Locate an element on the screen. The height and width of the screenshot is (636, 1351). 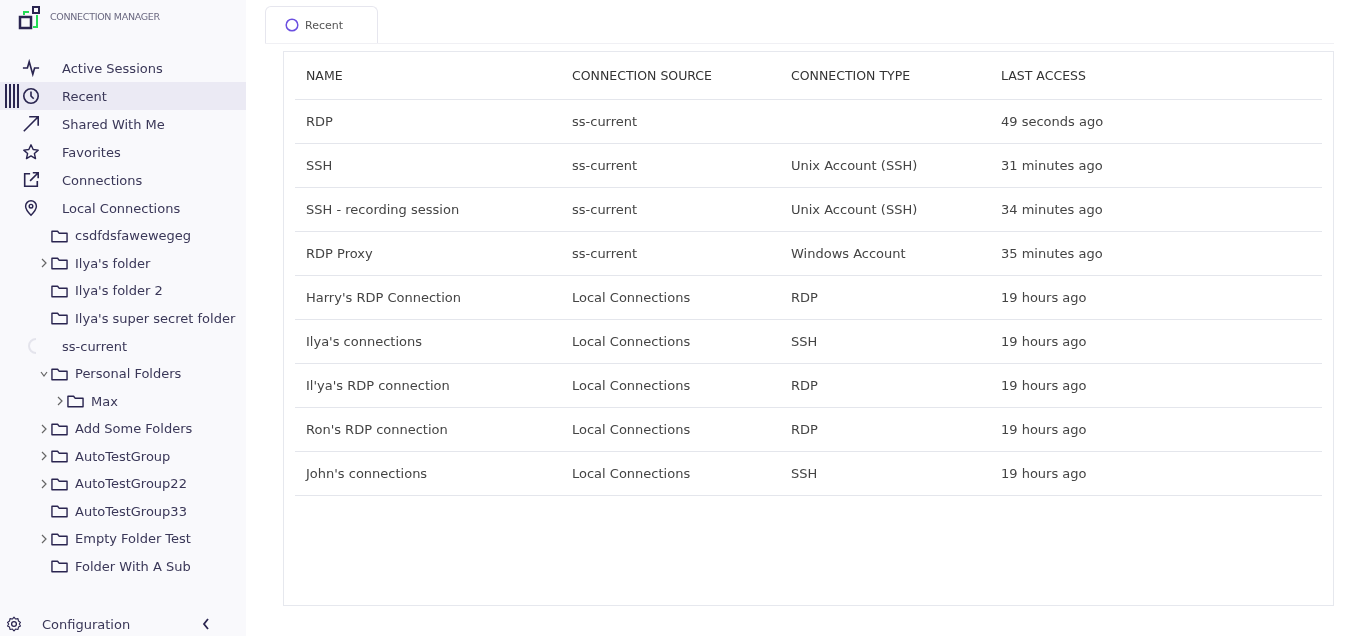
table-cell: 49 seconds ago is located at coordinates (1052, 121).